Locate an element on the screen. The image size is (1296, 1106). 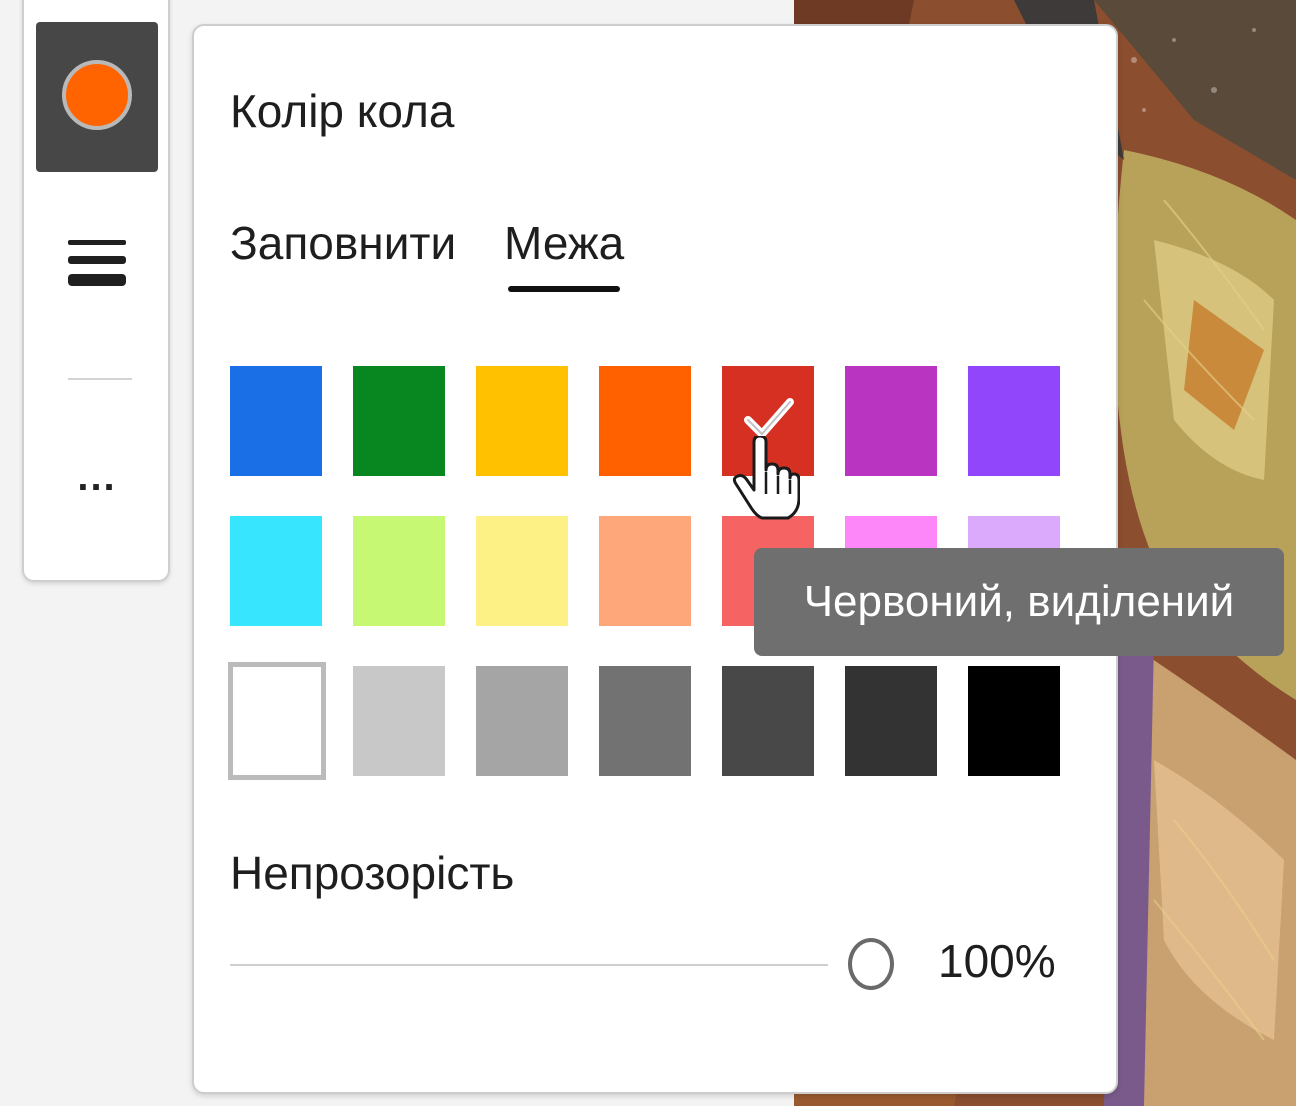
color-swatch-yellow is located at coordinates (522, 421).